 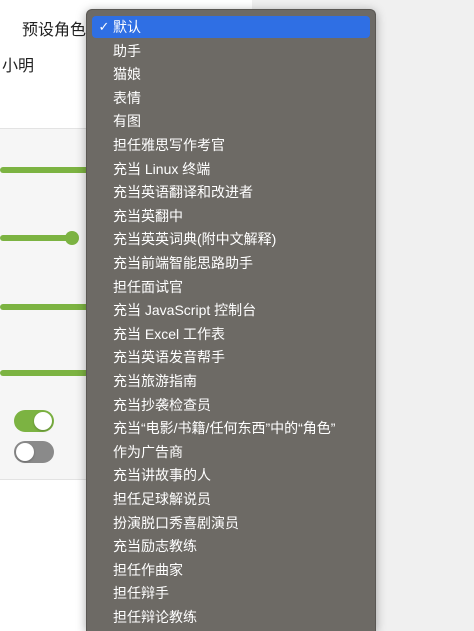 What do you see at coordinates (231, 27) in the screenshot?
I see `menu-item: ✓ 默认` at bounding box center [231, 27].